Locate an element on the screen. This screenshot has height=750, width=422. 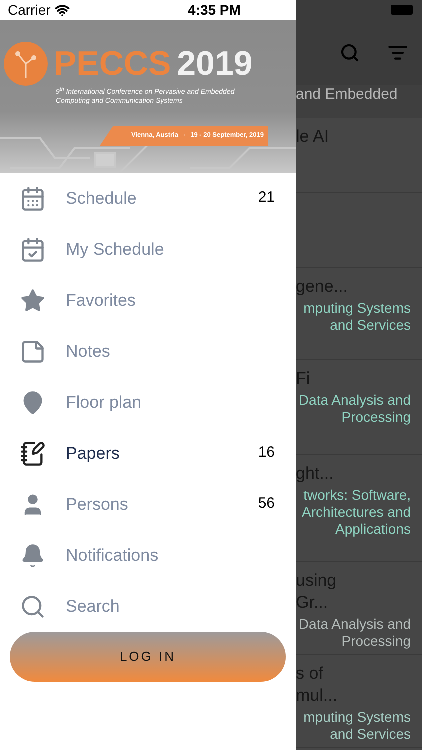
track-text: and Embedded is located at coordinates (347, 95).